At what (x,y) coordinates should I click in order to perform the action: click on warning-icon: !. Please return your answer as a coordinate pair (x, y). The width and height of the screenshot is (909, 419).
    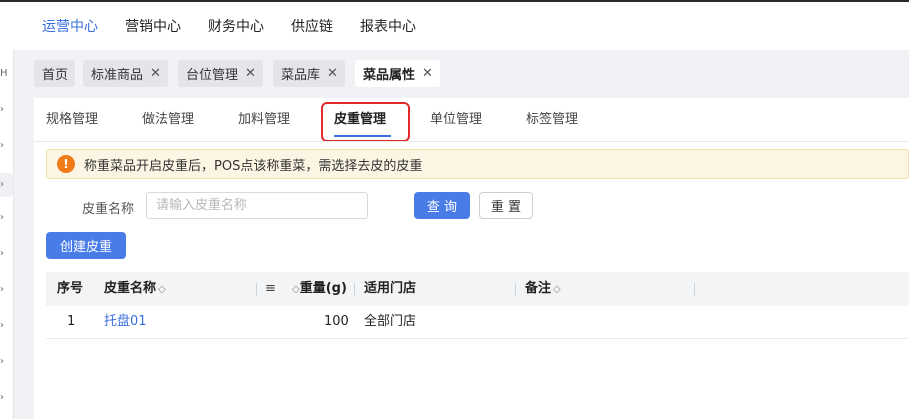
    Looking at the image, I should click on (66, 164).